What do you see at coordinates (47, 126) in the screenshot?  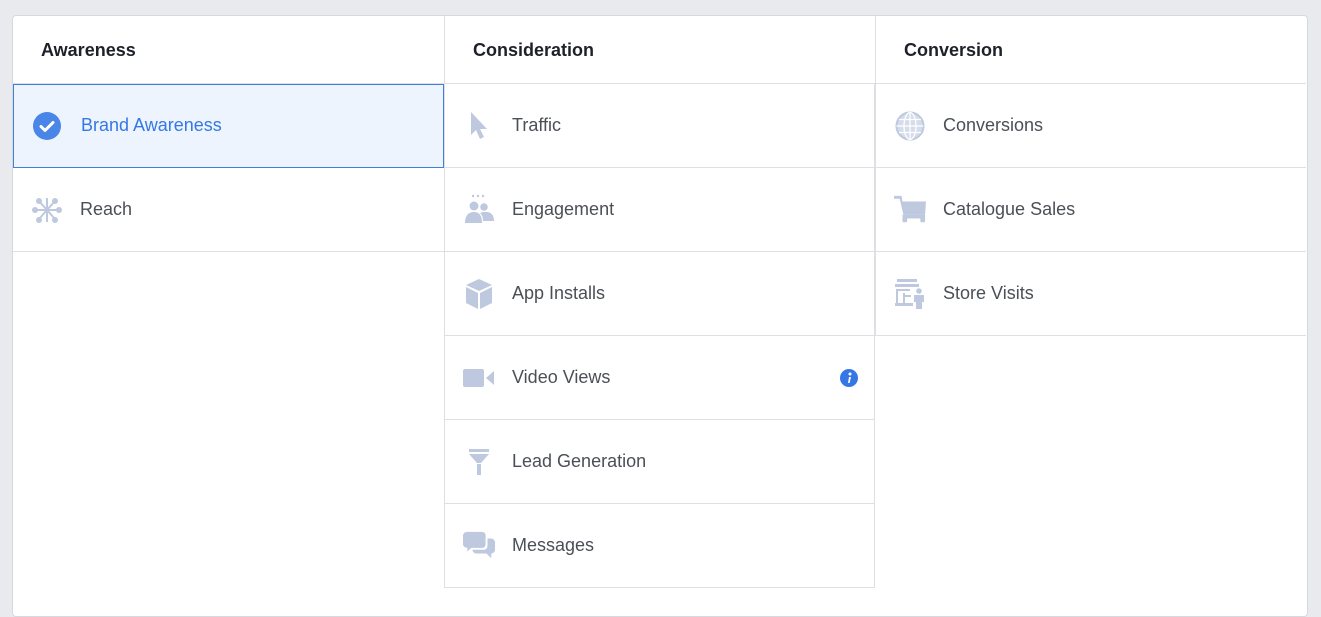 I see `check-circle-icon` at bounding box center [47, 126].